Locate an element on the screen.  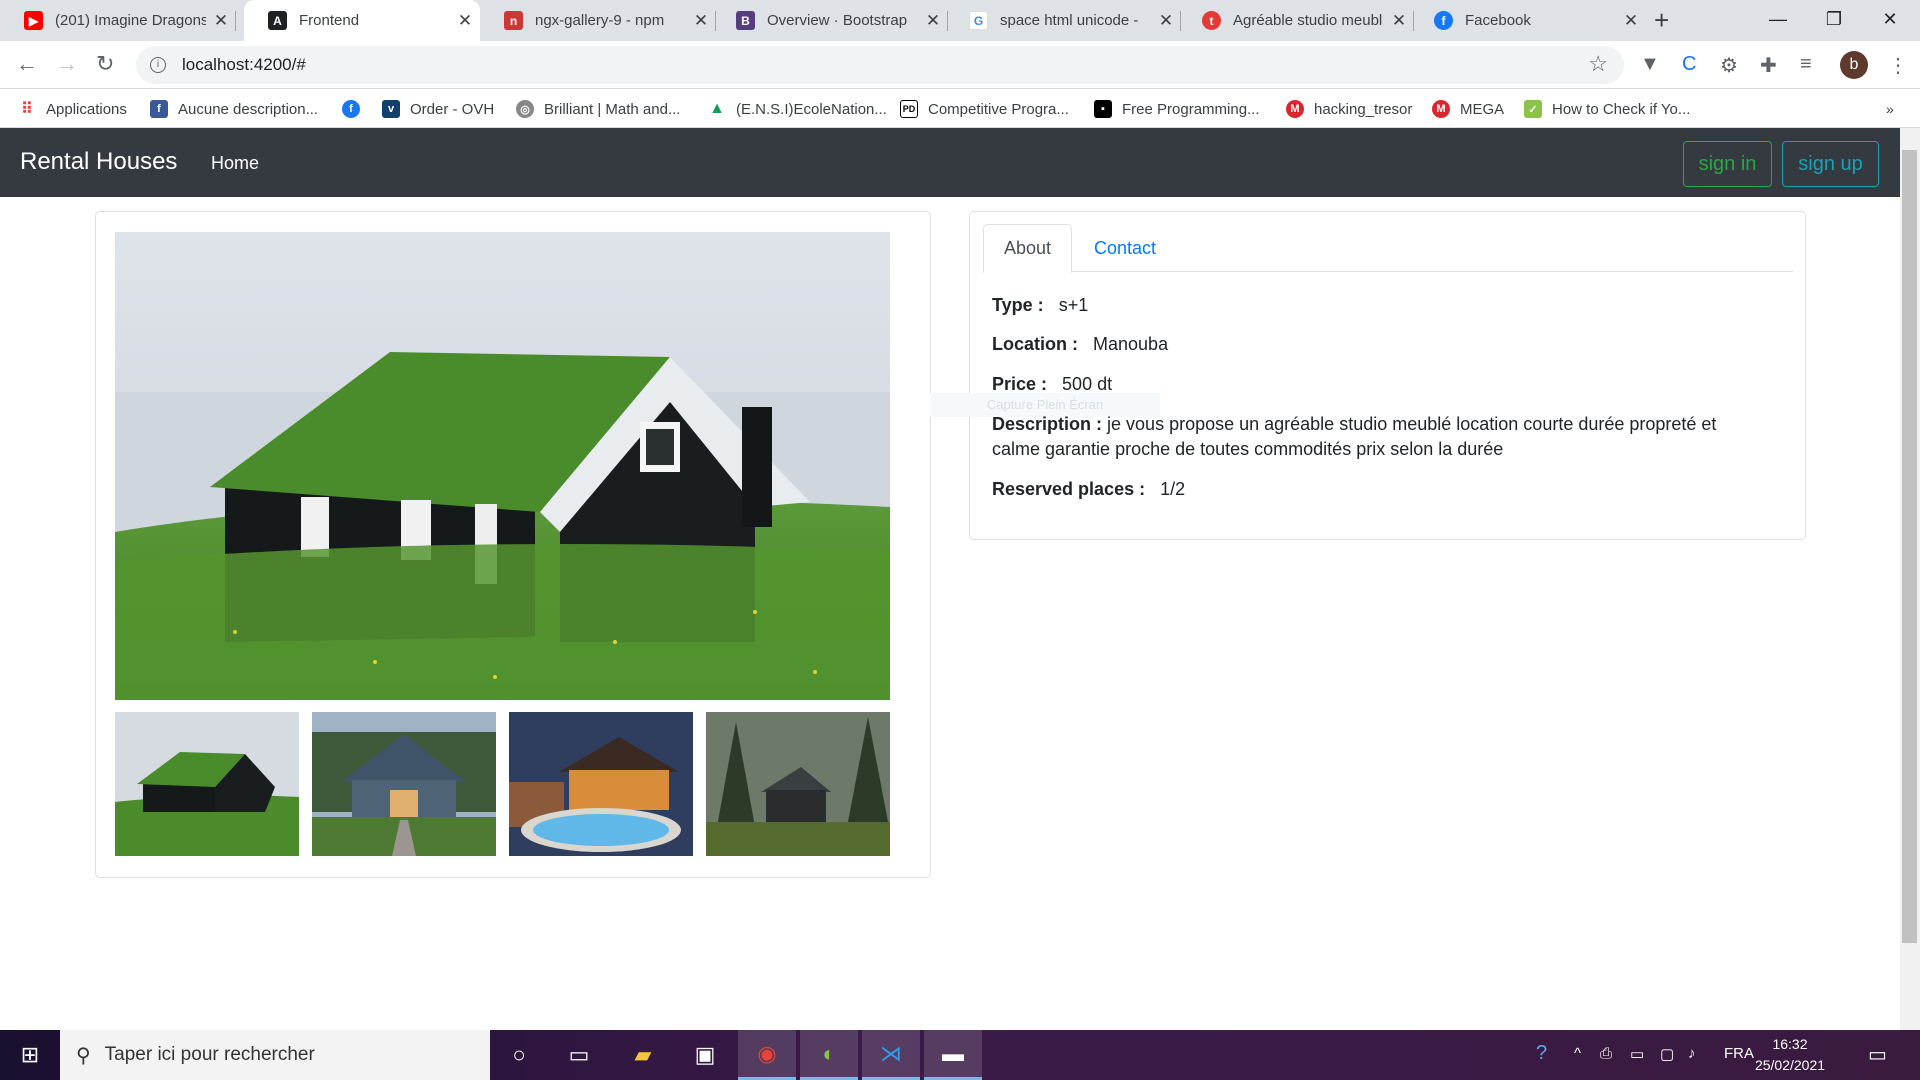
page-scrollbar is located at coordinates (1910, 579).